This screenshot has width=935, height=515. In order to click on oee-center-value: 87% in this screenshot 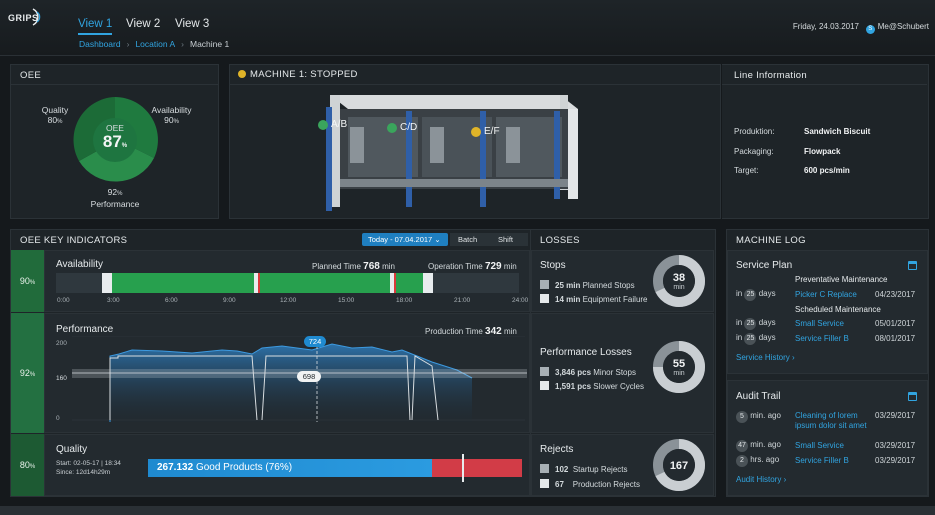, I will do `click(115, 141)`.